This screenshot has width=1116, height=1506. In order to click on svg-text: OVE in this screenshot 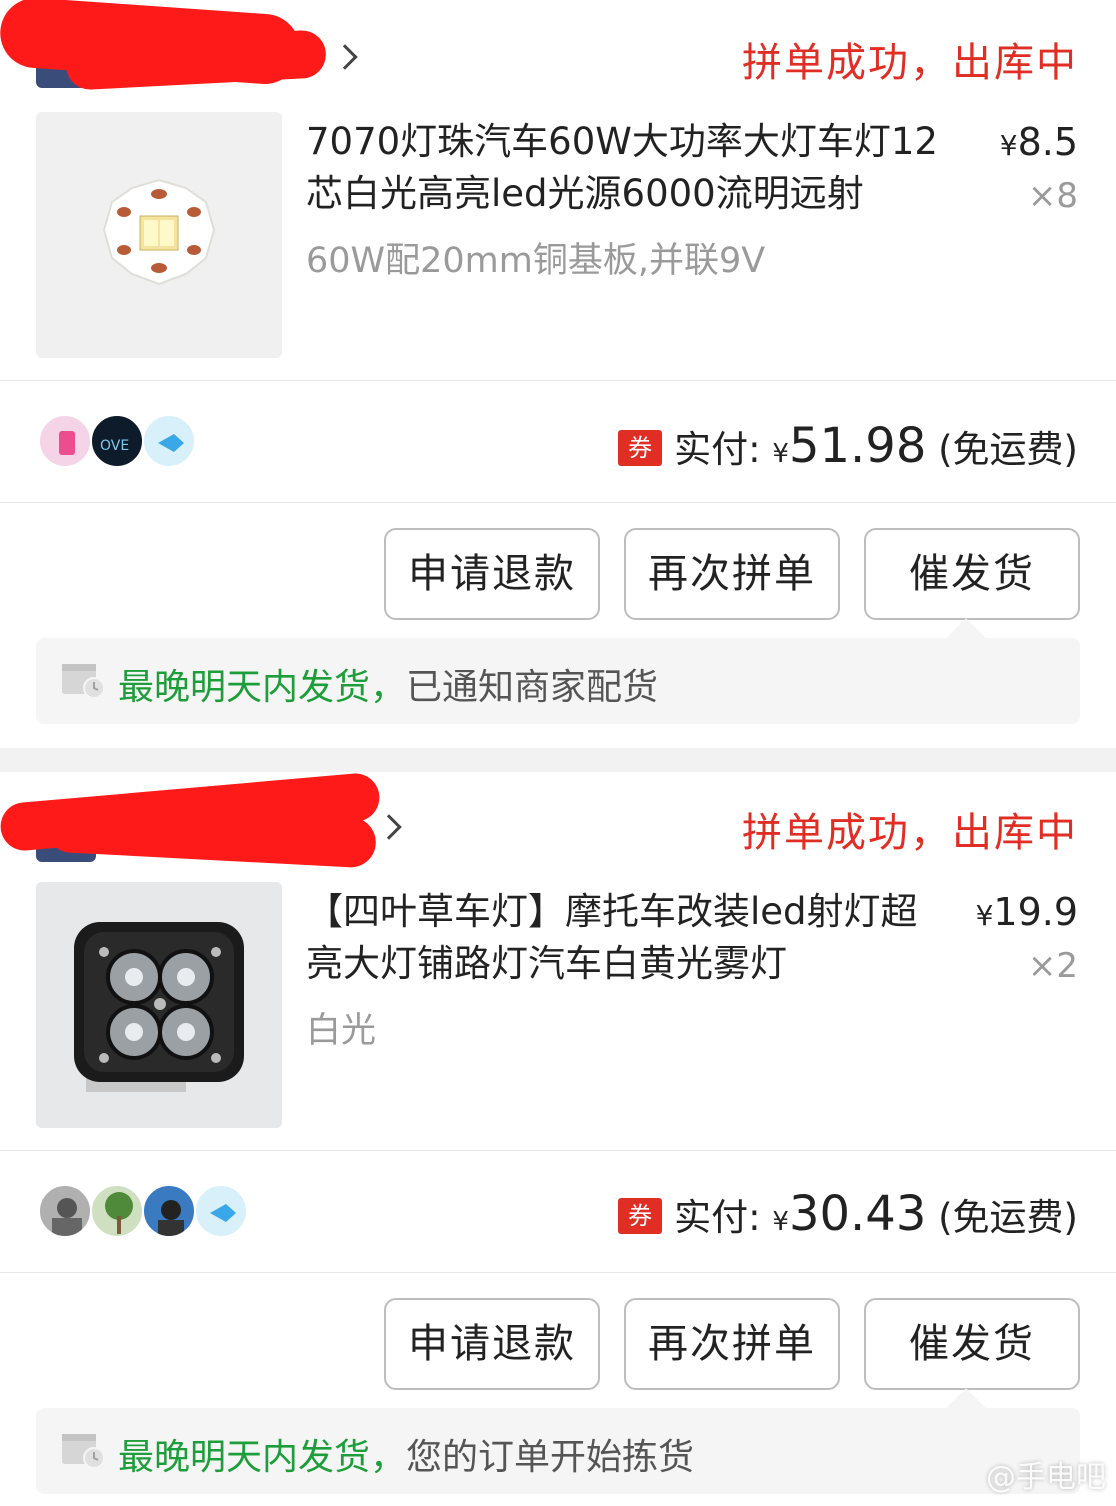, I will do `click(114, 446)`.